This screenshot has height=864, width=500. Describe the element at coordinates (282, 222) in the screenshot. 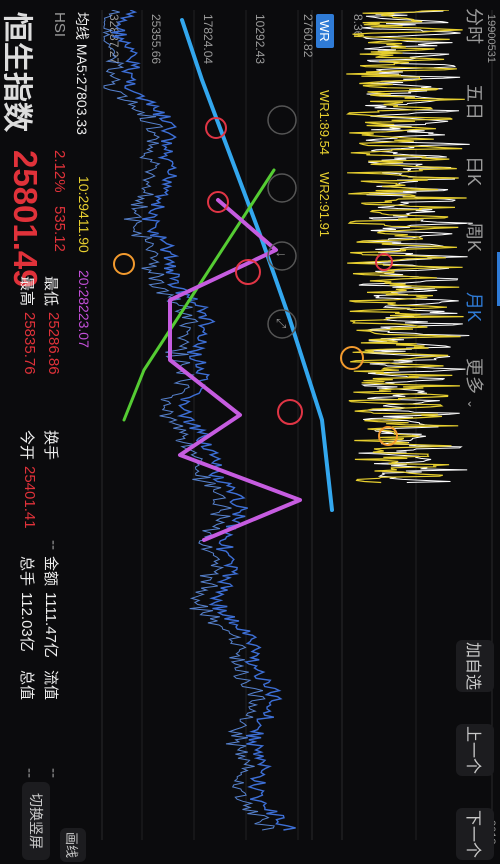

I see `chart-tools: ↓ ⤢` at that location.